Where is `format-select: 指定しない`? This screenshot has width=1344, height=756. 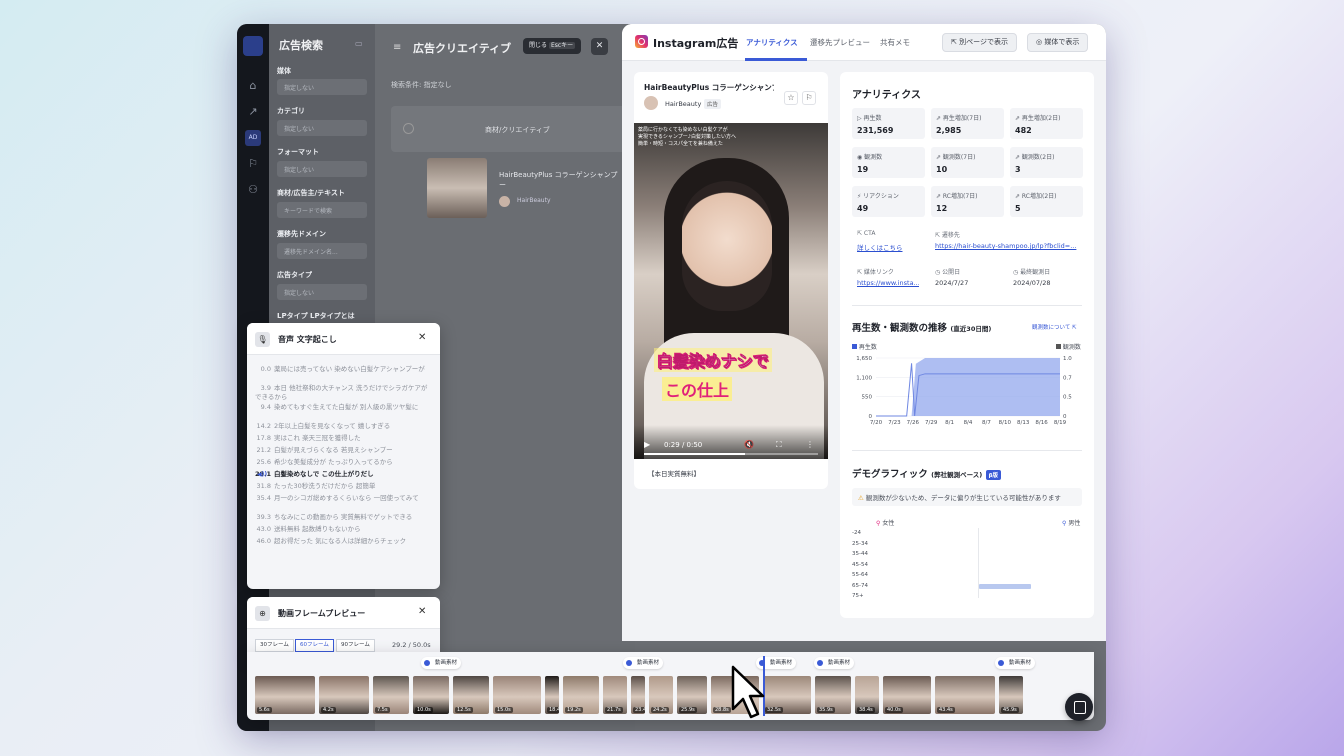 format-select: 指定しない is located at coordinates (322, 169).